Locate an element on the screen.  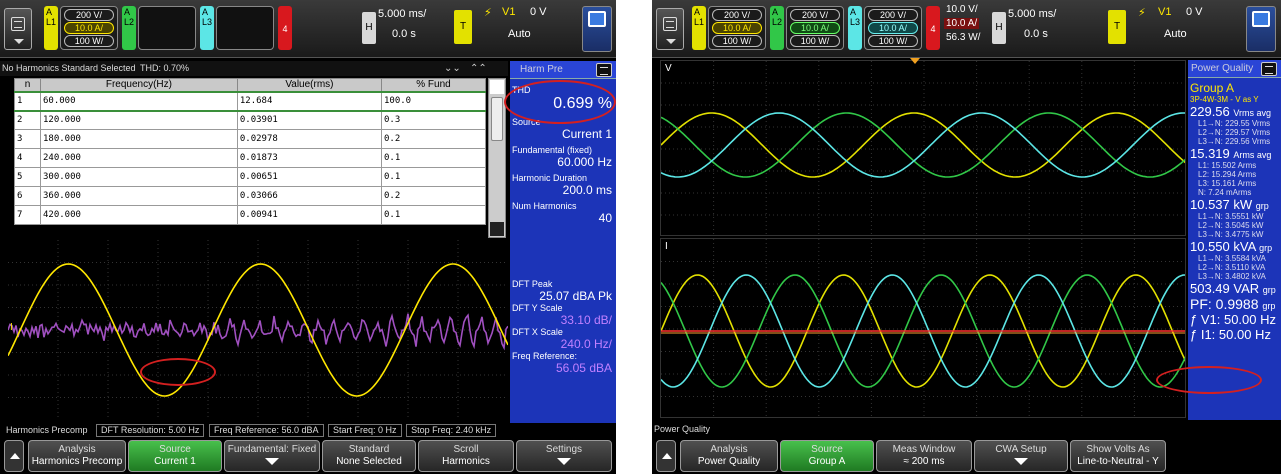
dft-resolution: DFT Resolution: 5.00 Hz is located at coordinates (150, 430).